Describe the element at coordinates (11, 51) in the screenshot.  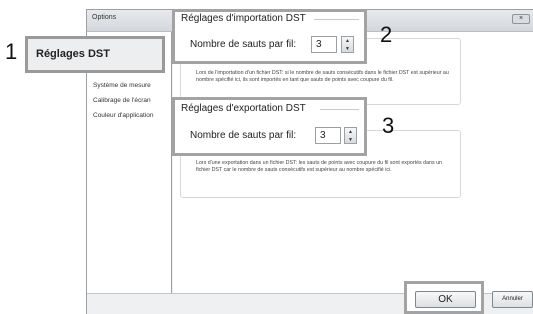
I see `callout-number-1: 1` at that location.